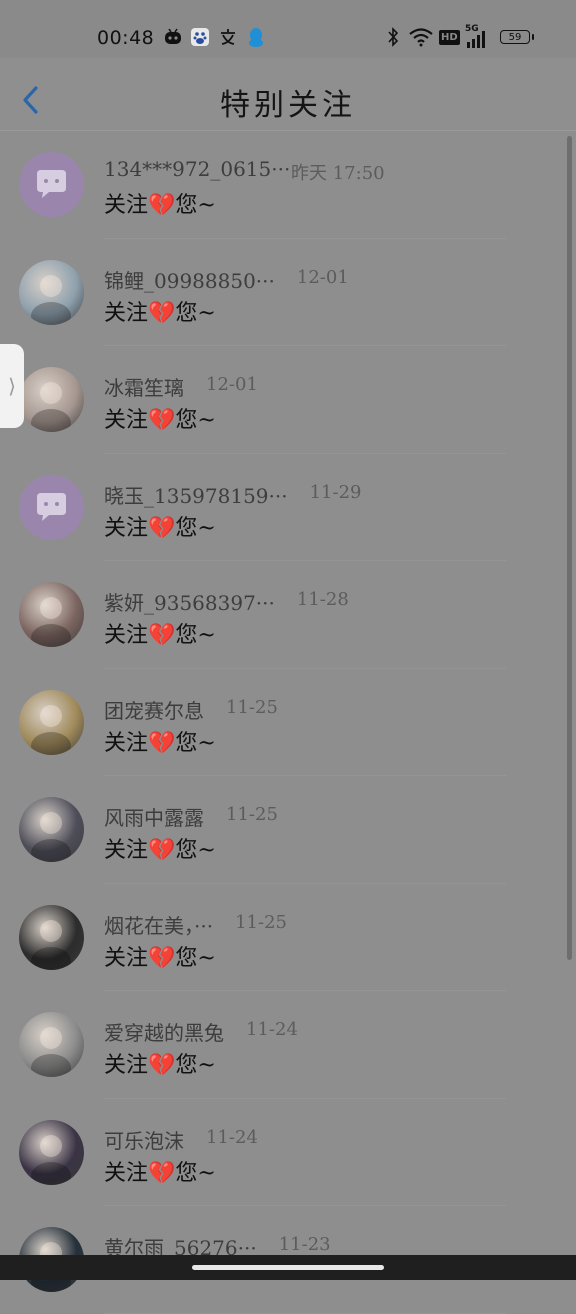 This screenshot has width=576, height=1314. Describe the element at coordinates (517, 37) in the screenshot. I see `battery-indicator: 59` at that location.